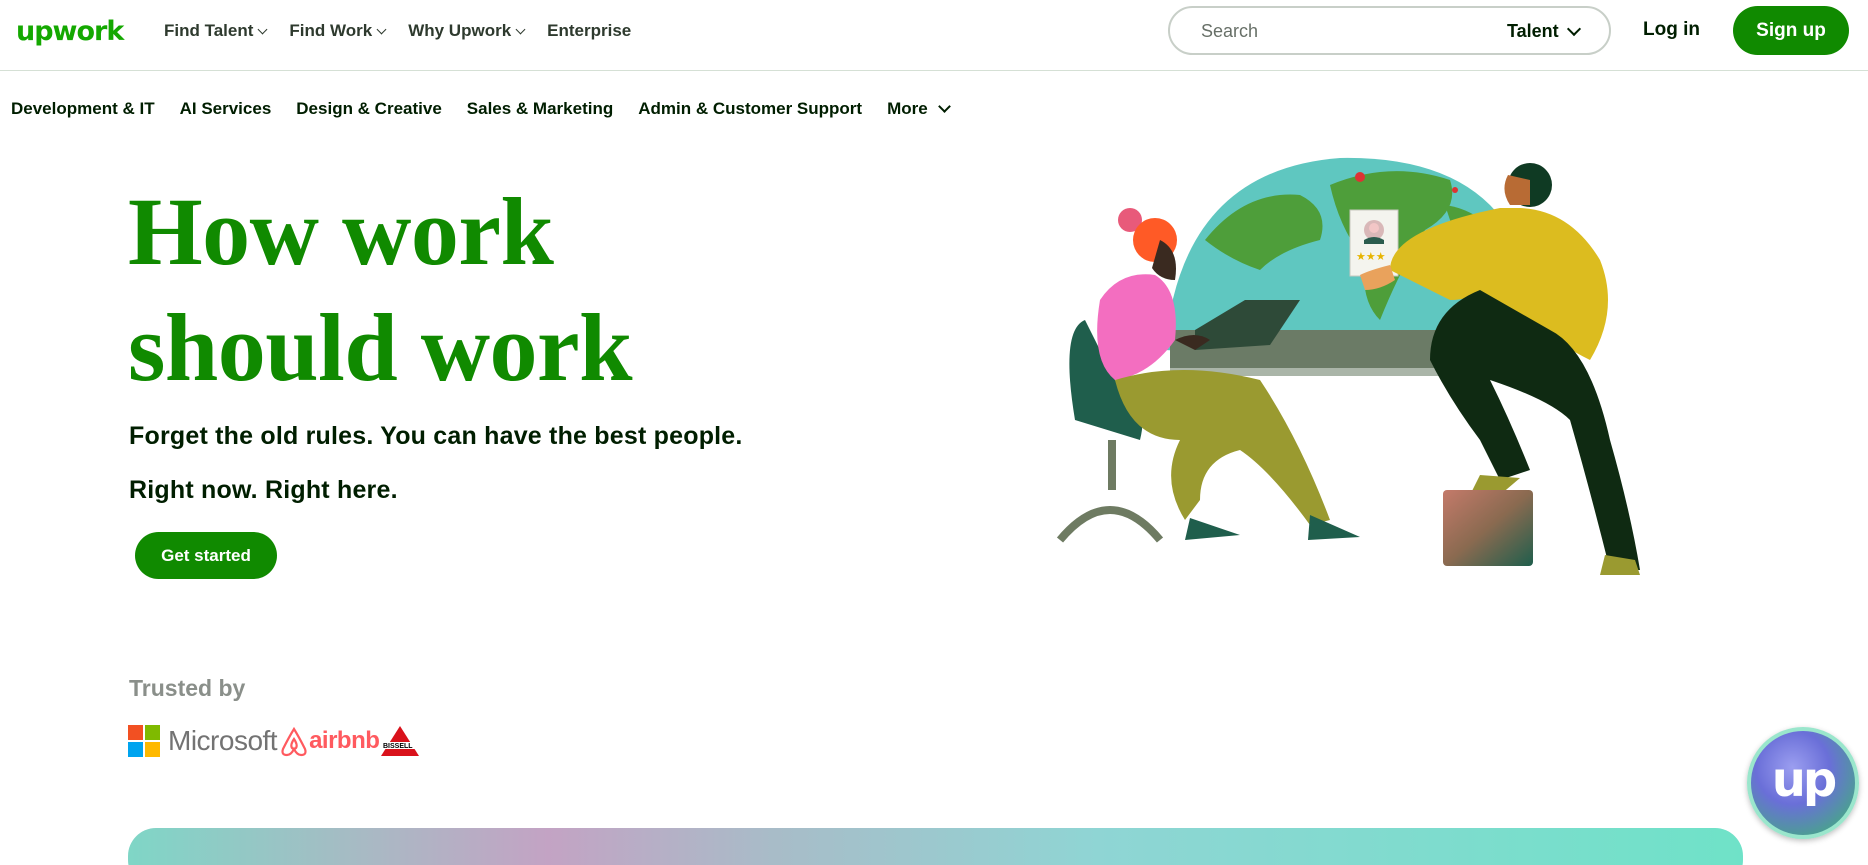 This screenshot has height=865, width=1868. Describe the element at coordinates (209, 30) in the screenshot. I see `nav-find-talent-label: Find Talent` at that location.